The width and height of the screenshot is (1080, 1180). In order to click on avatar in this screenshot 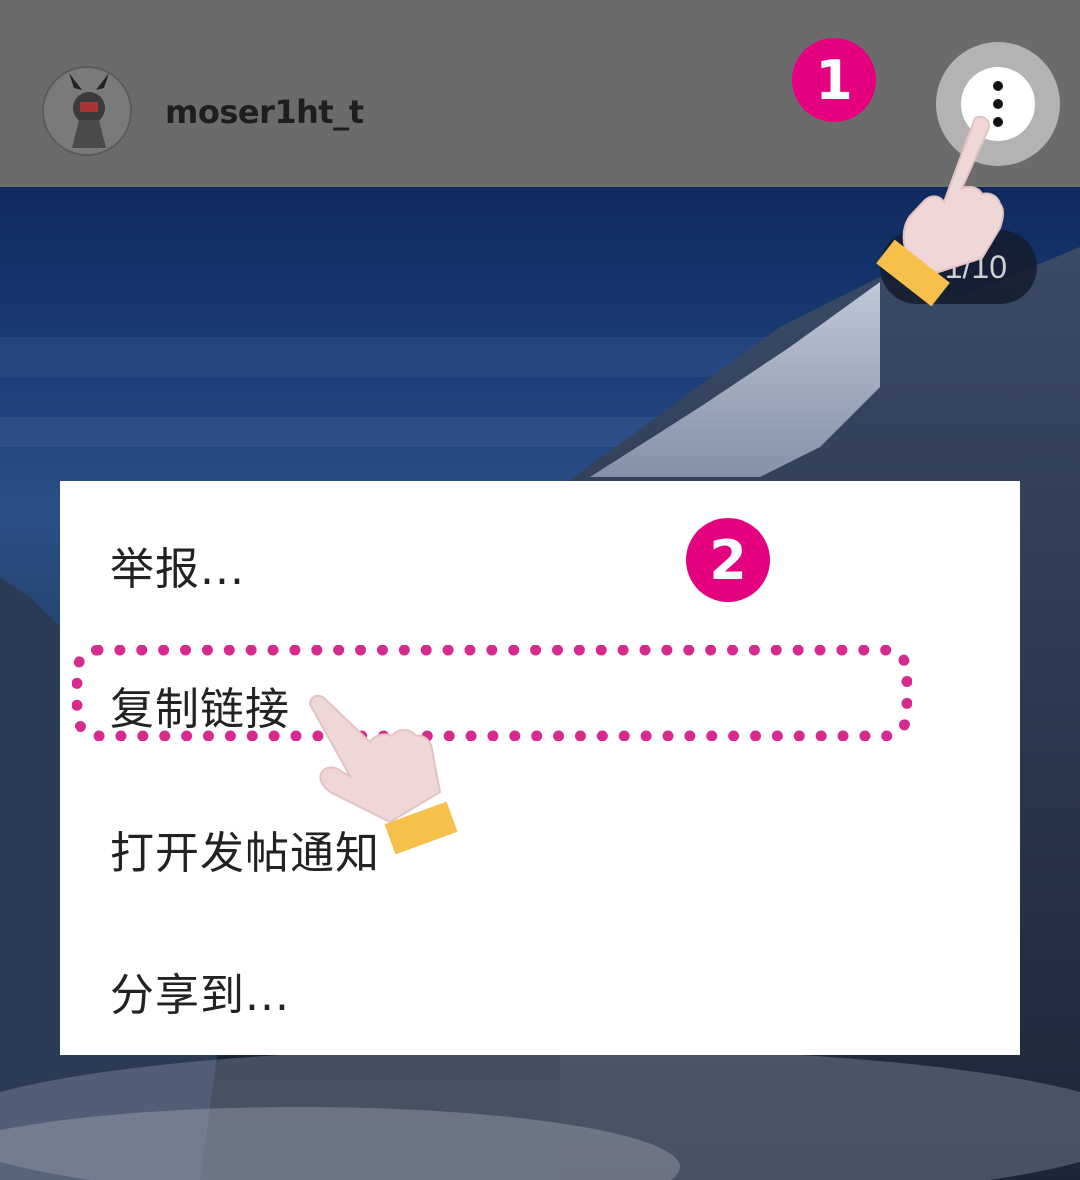, I will do `click(87, 111)`.